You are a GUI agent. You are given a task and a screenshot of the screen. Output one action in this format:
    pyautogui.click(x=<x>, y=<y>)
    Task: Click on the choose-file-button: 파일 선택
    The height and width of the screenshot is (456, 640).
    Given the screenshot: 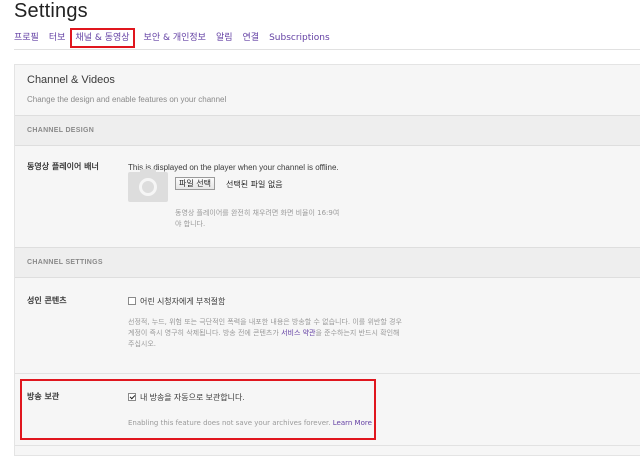 What is the action you would take?
    pyautogui.click(x=195, y=183)
    